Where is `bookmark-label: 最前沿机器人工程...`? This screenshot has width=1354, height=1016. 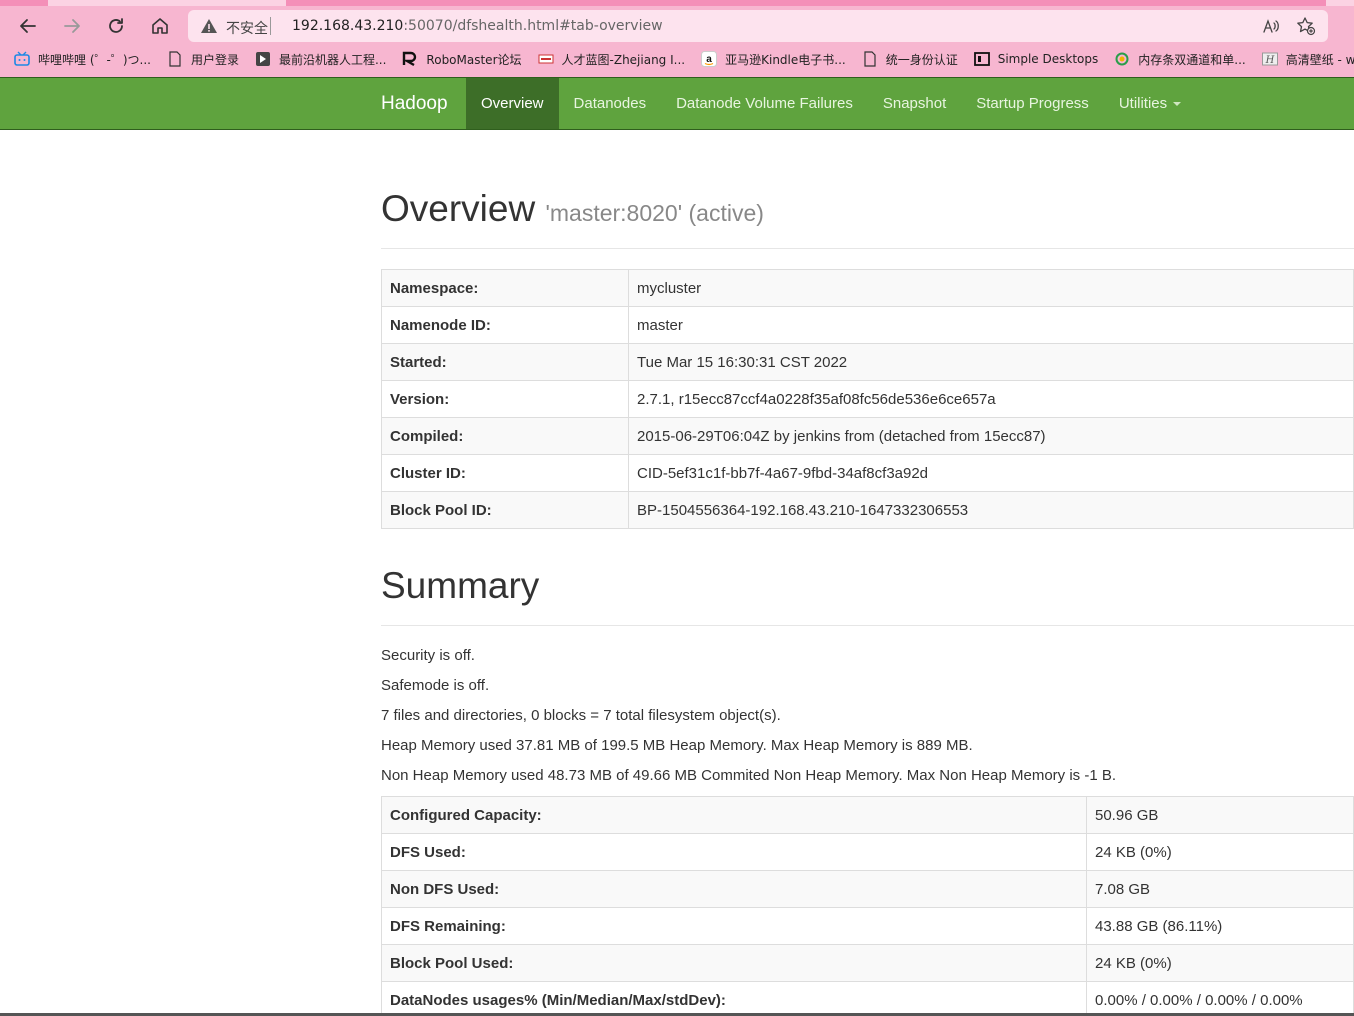 bookmark-label: 最前沿机器人工程... is located at coordinates (332, 59).